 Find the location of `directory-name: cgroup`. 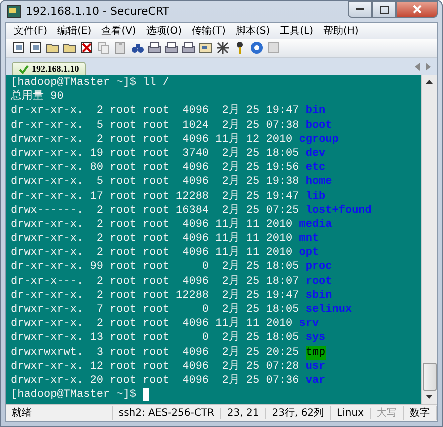

directory-name: cgroup is located at coordinates (319, 139).